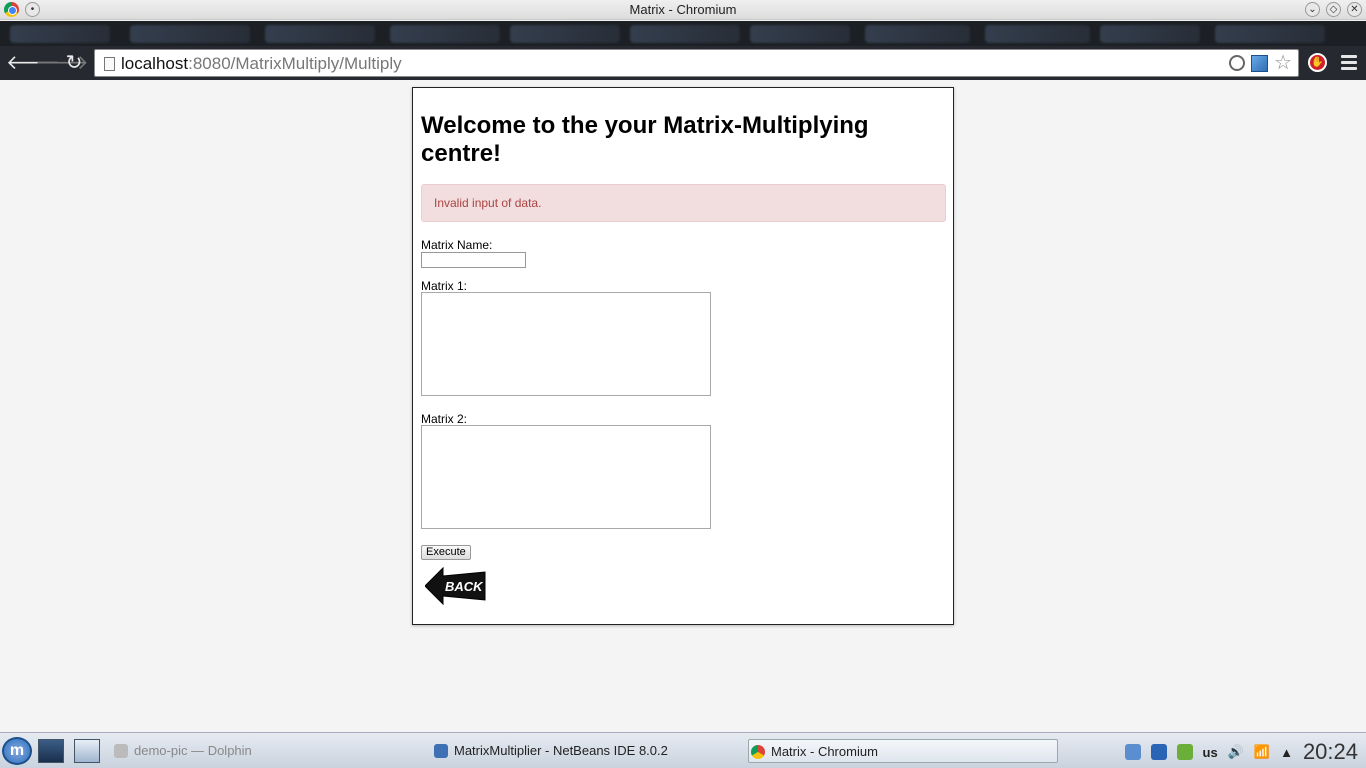 This screenshot has height=768, width=1366. I want to click on file-manager-launcher-icon, so click(87, 751).